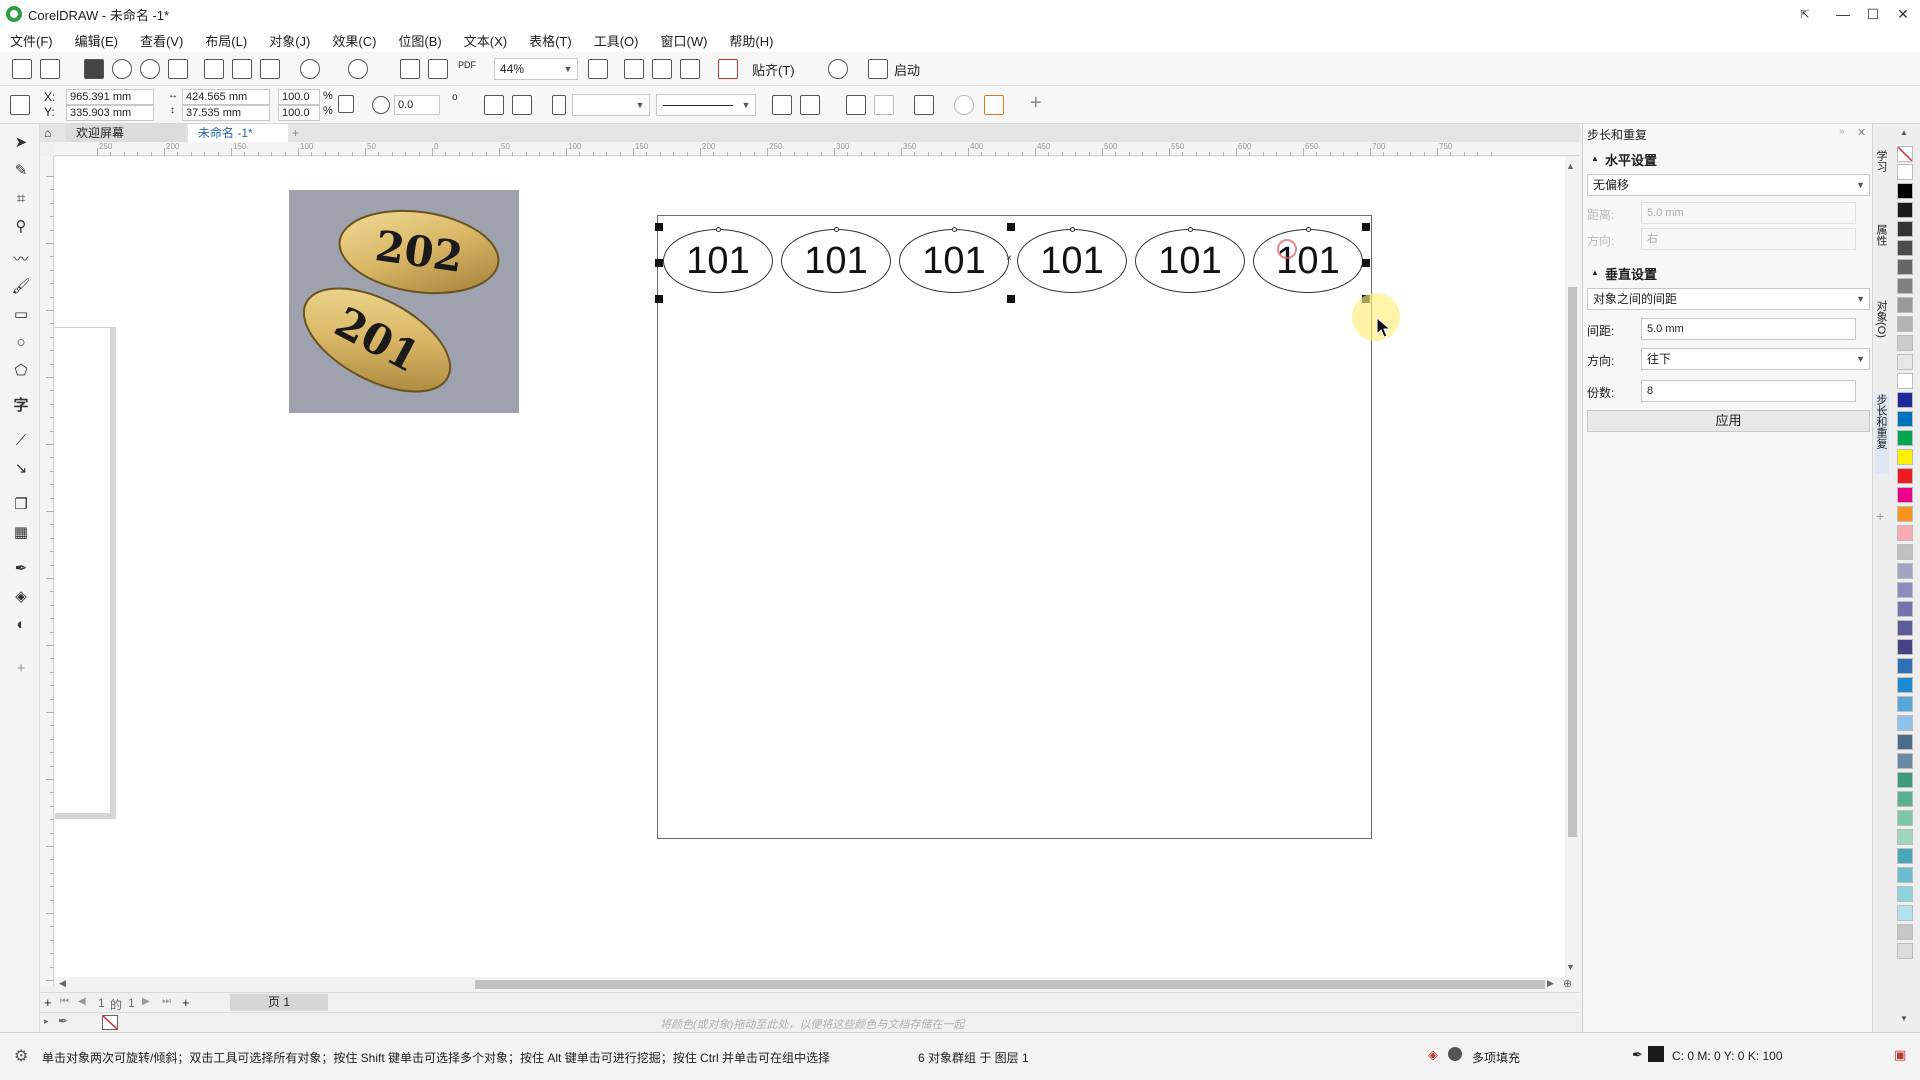 This screenshot has height=1080, width=1920. Describe the element at coordinates (954, 261) in the screenshot. I see `oval-label-3: 101` at that location.